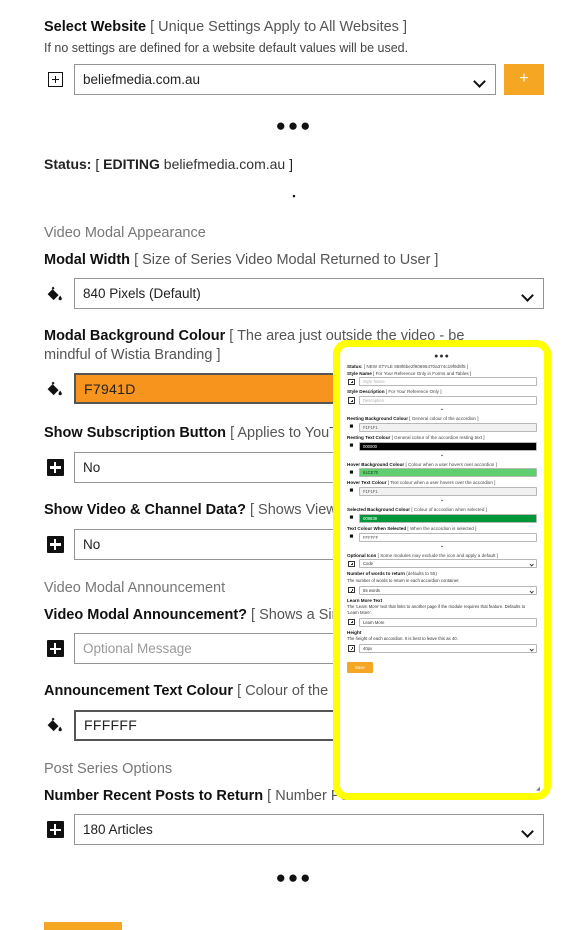 The height and width of the screenshot is (930, 577). I want to click on overlay-resting-text-key: Resting Text Colour, so click(369, 437).